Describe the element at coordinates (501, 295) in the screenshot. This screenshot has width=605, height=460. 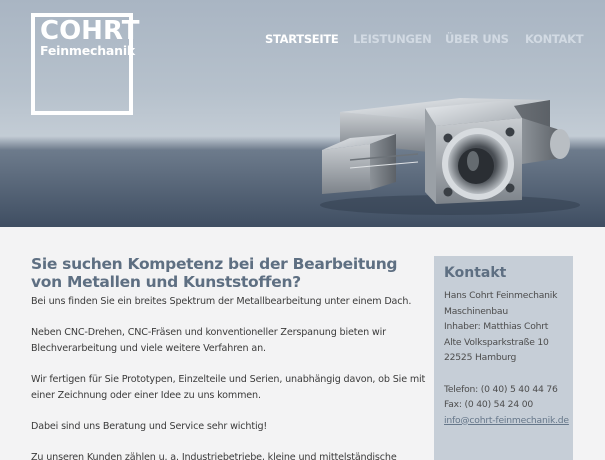
I see `contact-company: Hans Cohrt Feinmechanik` at that location.